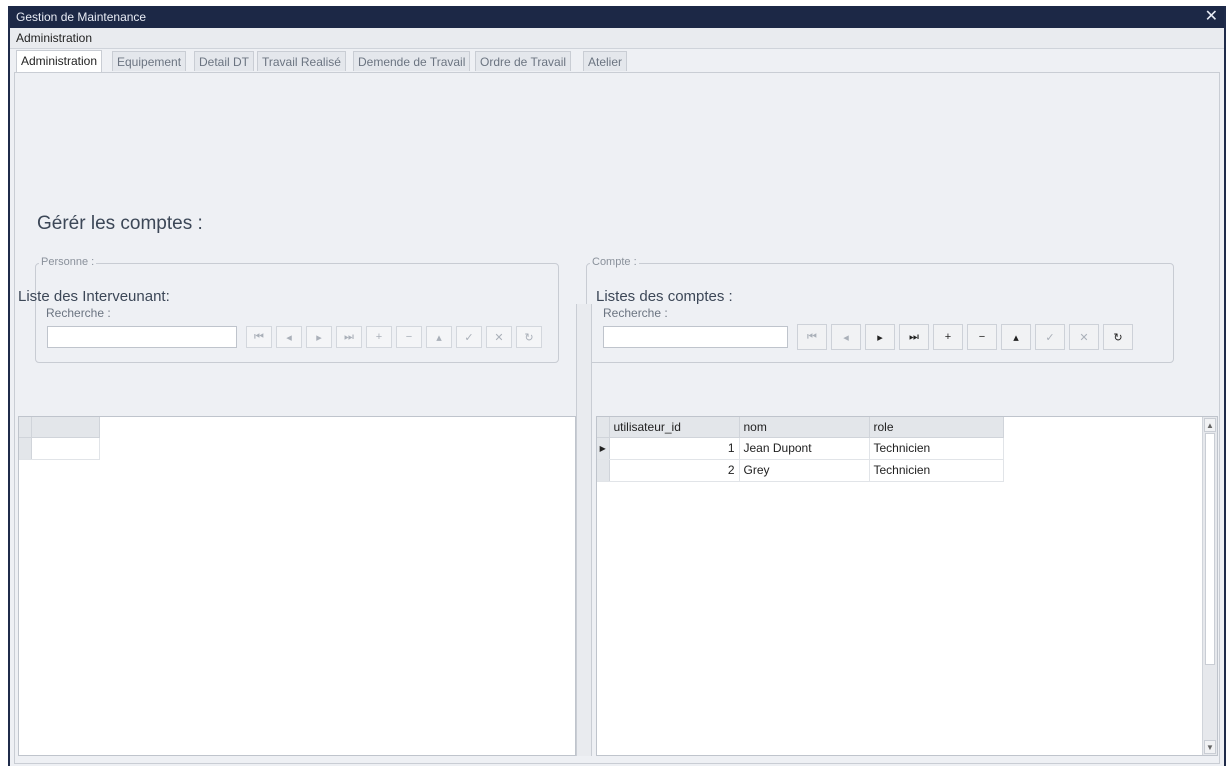 The width and height of the screenshot is (1230, 769). Describe the element at coordinates (142, 337) in the screenshot. I see `personne-search-input` at that location.